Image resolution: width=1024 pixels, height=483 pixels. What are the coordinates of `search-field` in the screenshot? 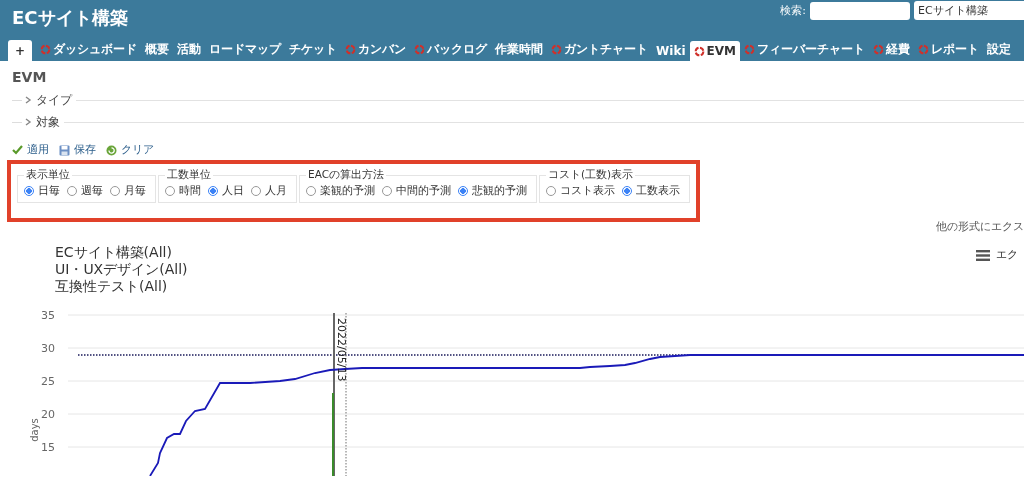 It's located at (860, 10).